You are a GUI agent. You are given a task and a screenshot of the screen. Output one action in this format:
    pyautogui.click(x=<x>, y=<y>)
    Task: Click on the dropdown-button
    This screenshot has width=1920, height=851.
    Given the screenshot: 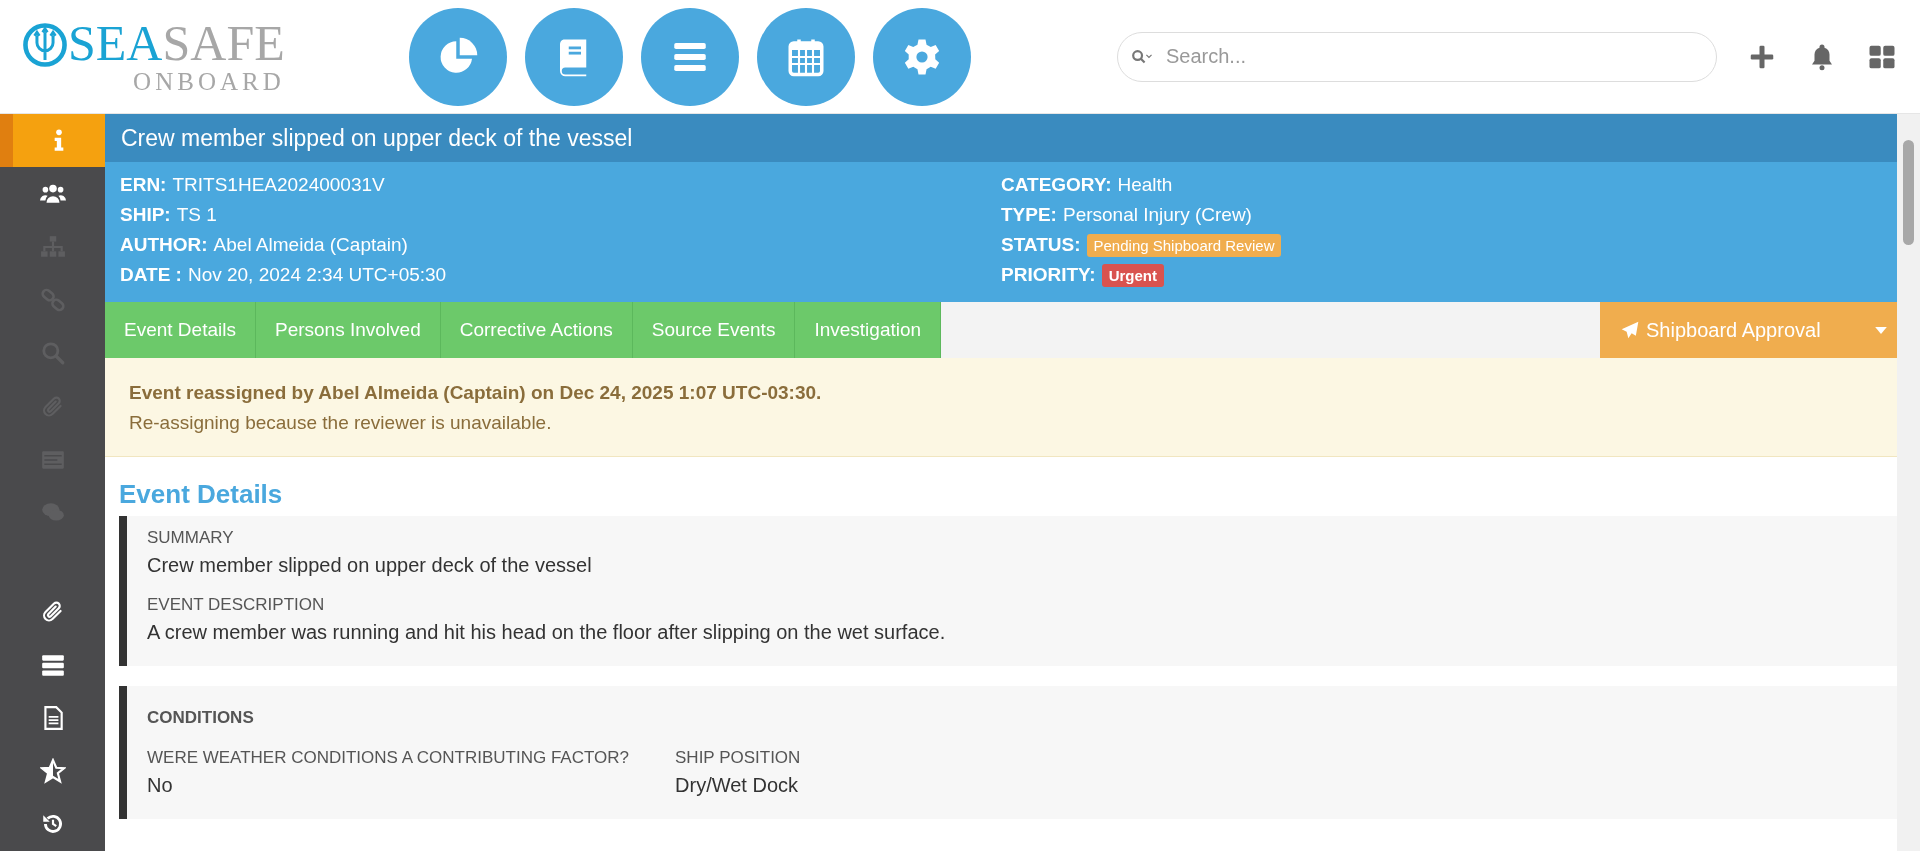 What is the action you would take?
    pyautogui.click(x=1881, y=330)
    